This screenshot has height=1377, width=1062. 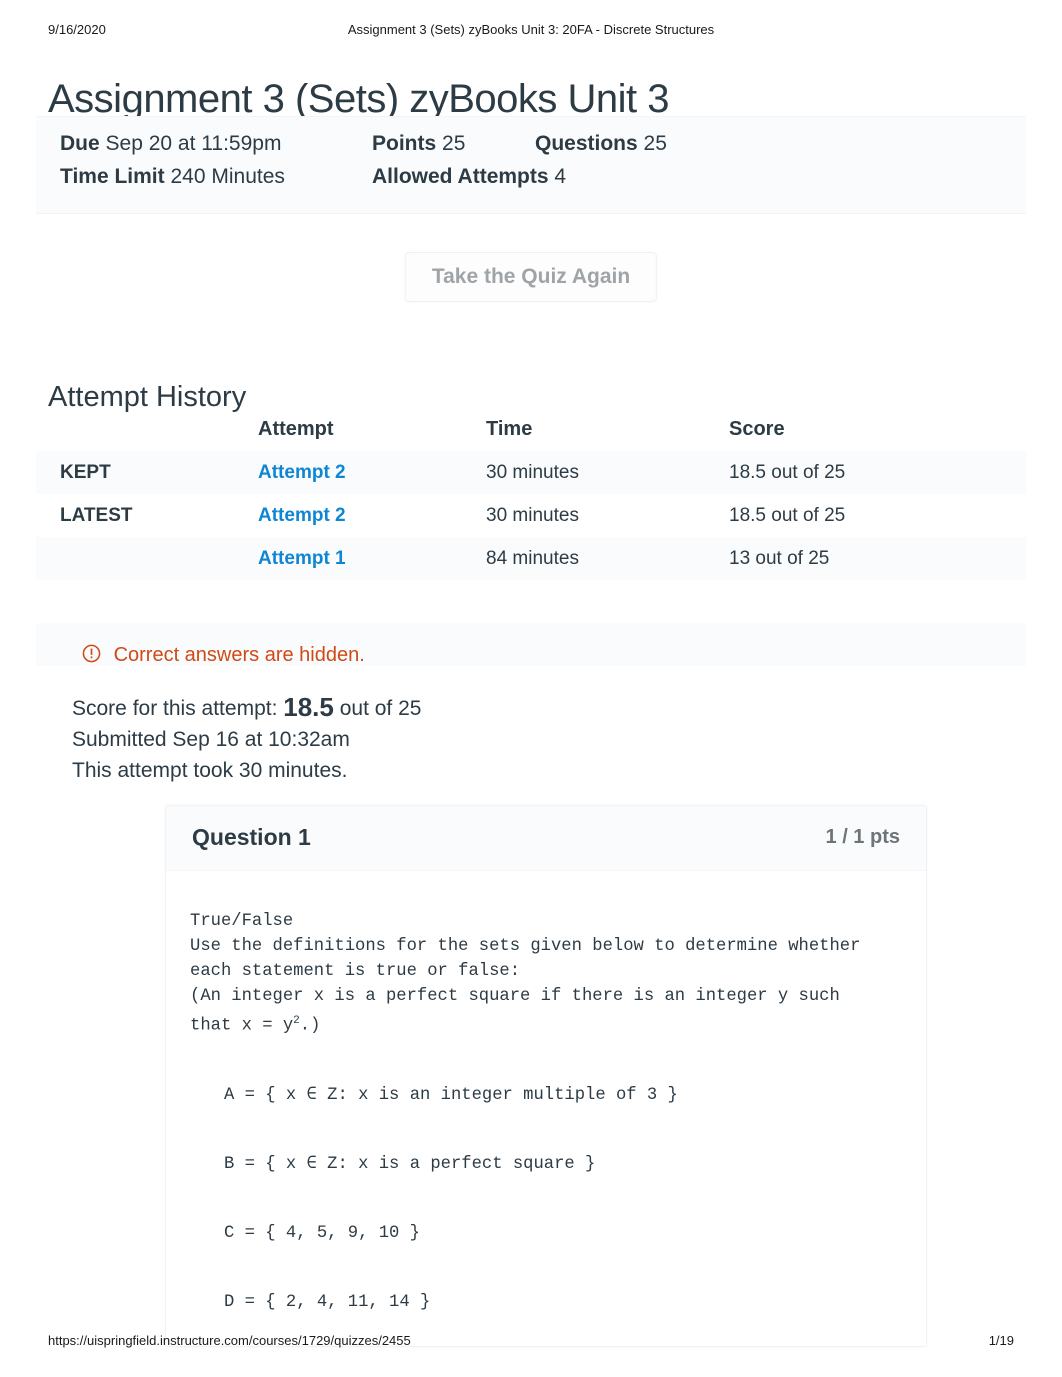 I want to click on quiz-time-limit-label: Time Limit, so click(x=112, y=176).